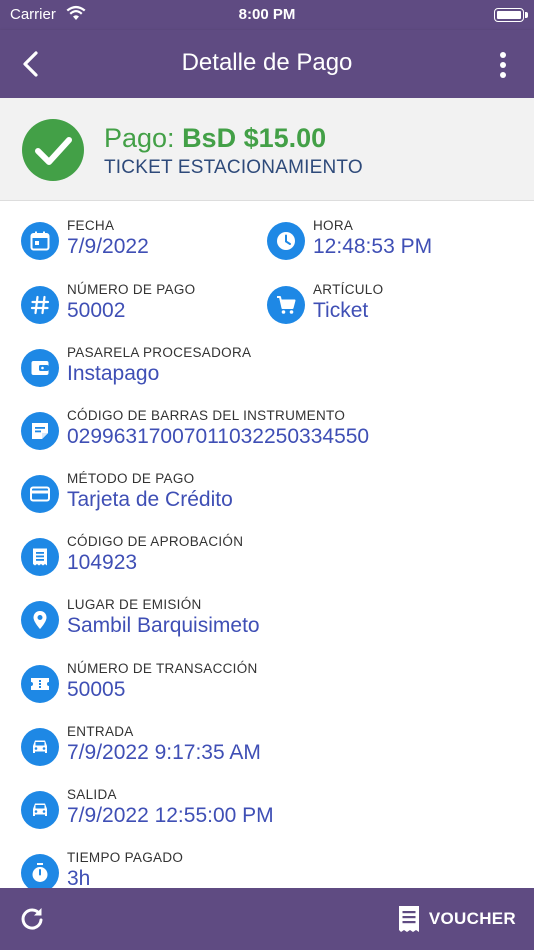  I want to click on field-value: Tarjeta de Crédito, so click(150, 499).